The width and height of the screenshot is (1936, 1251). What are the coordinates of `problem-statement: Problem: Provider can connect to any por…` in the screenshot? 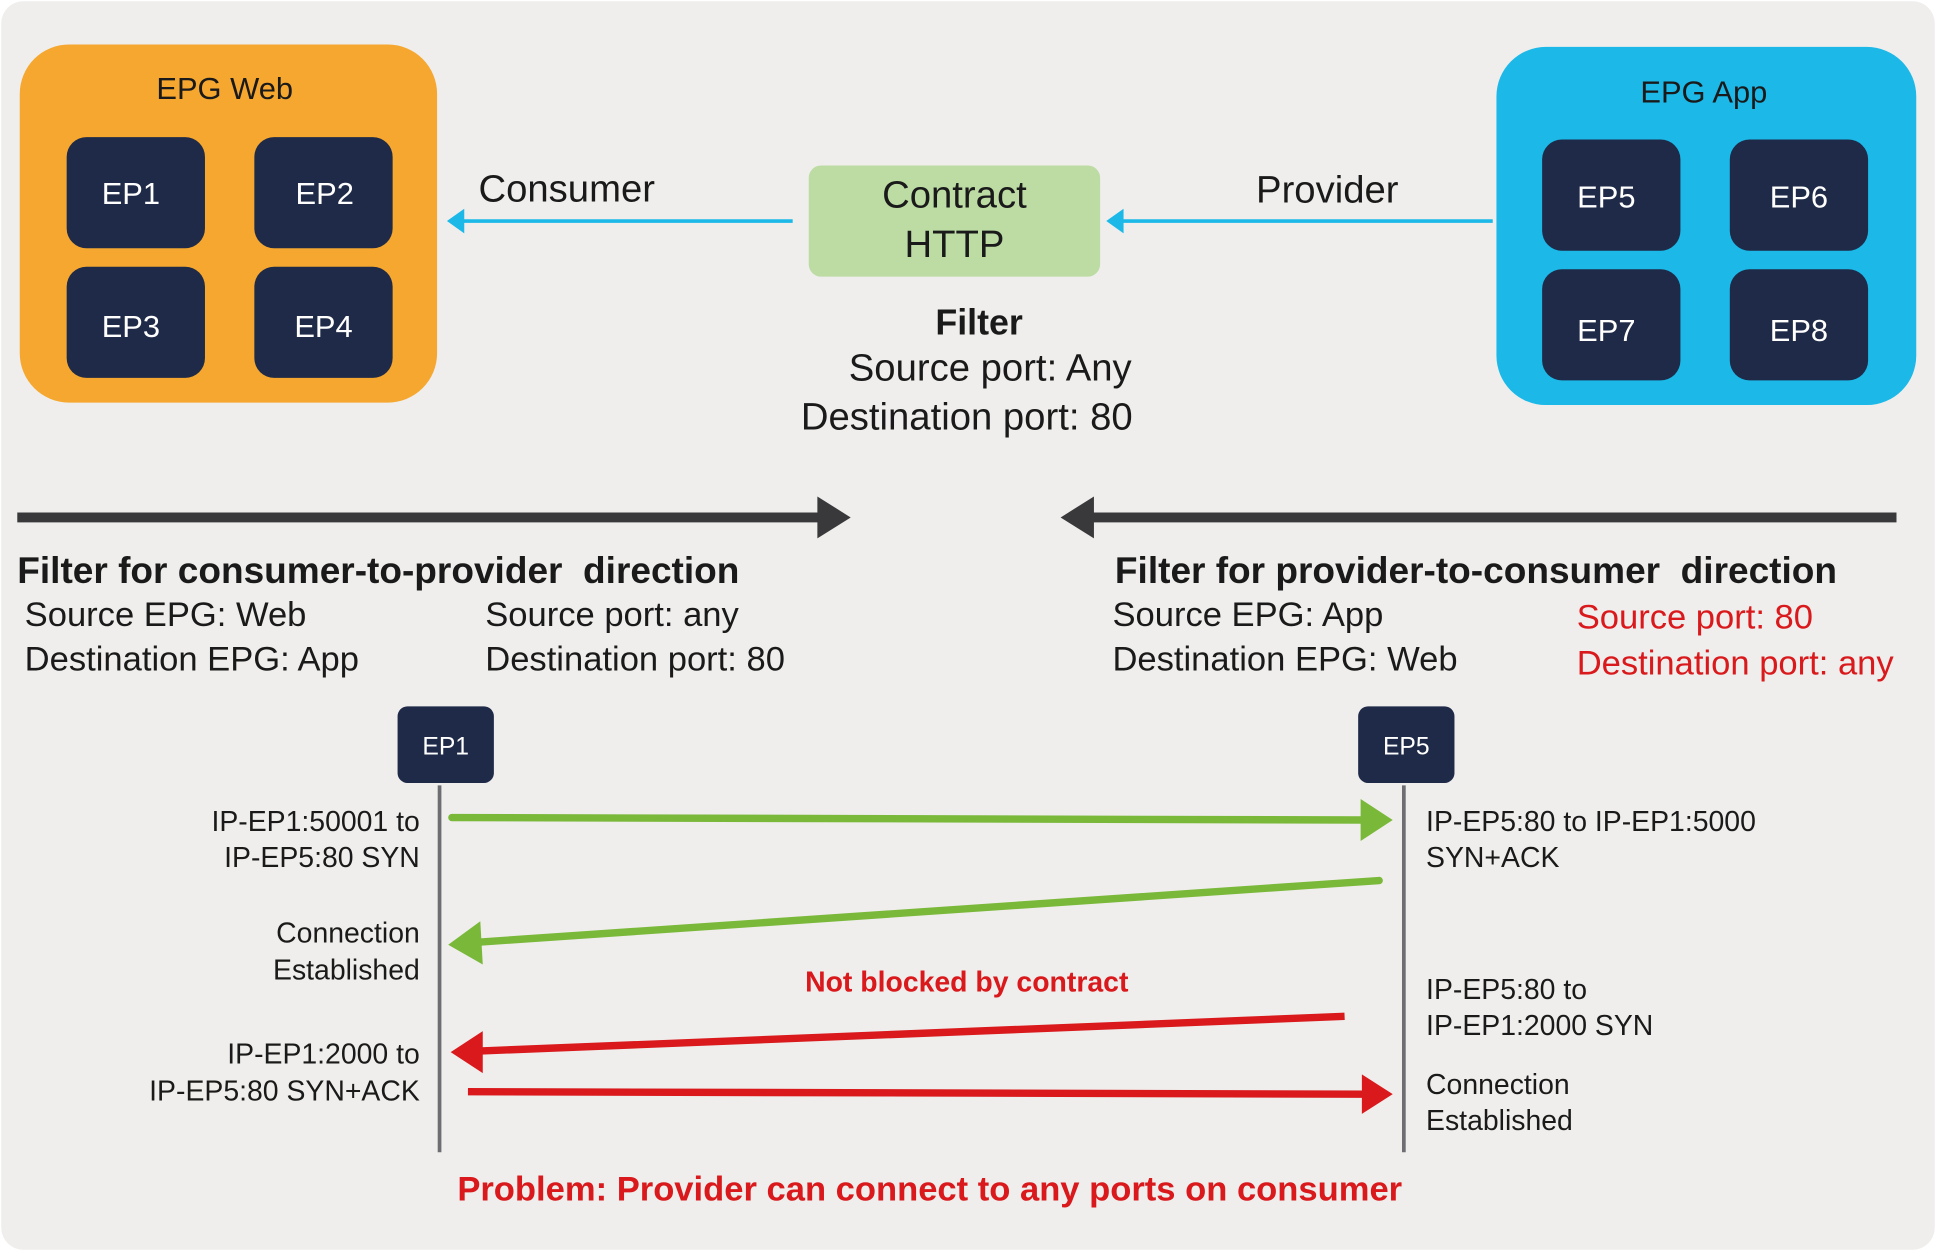 It's located at (929, 1189).